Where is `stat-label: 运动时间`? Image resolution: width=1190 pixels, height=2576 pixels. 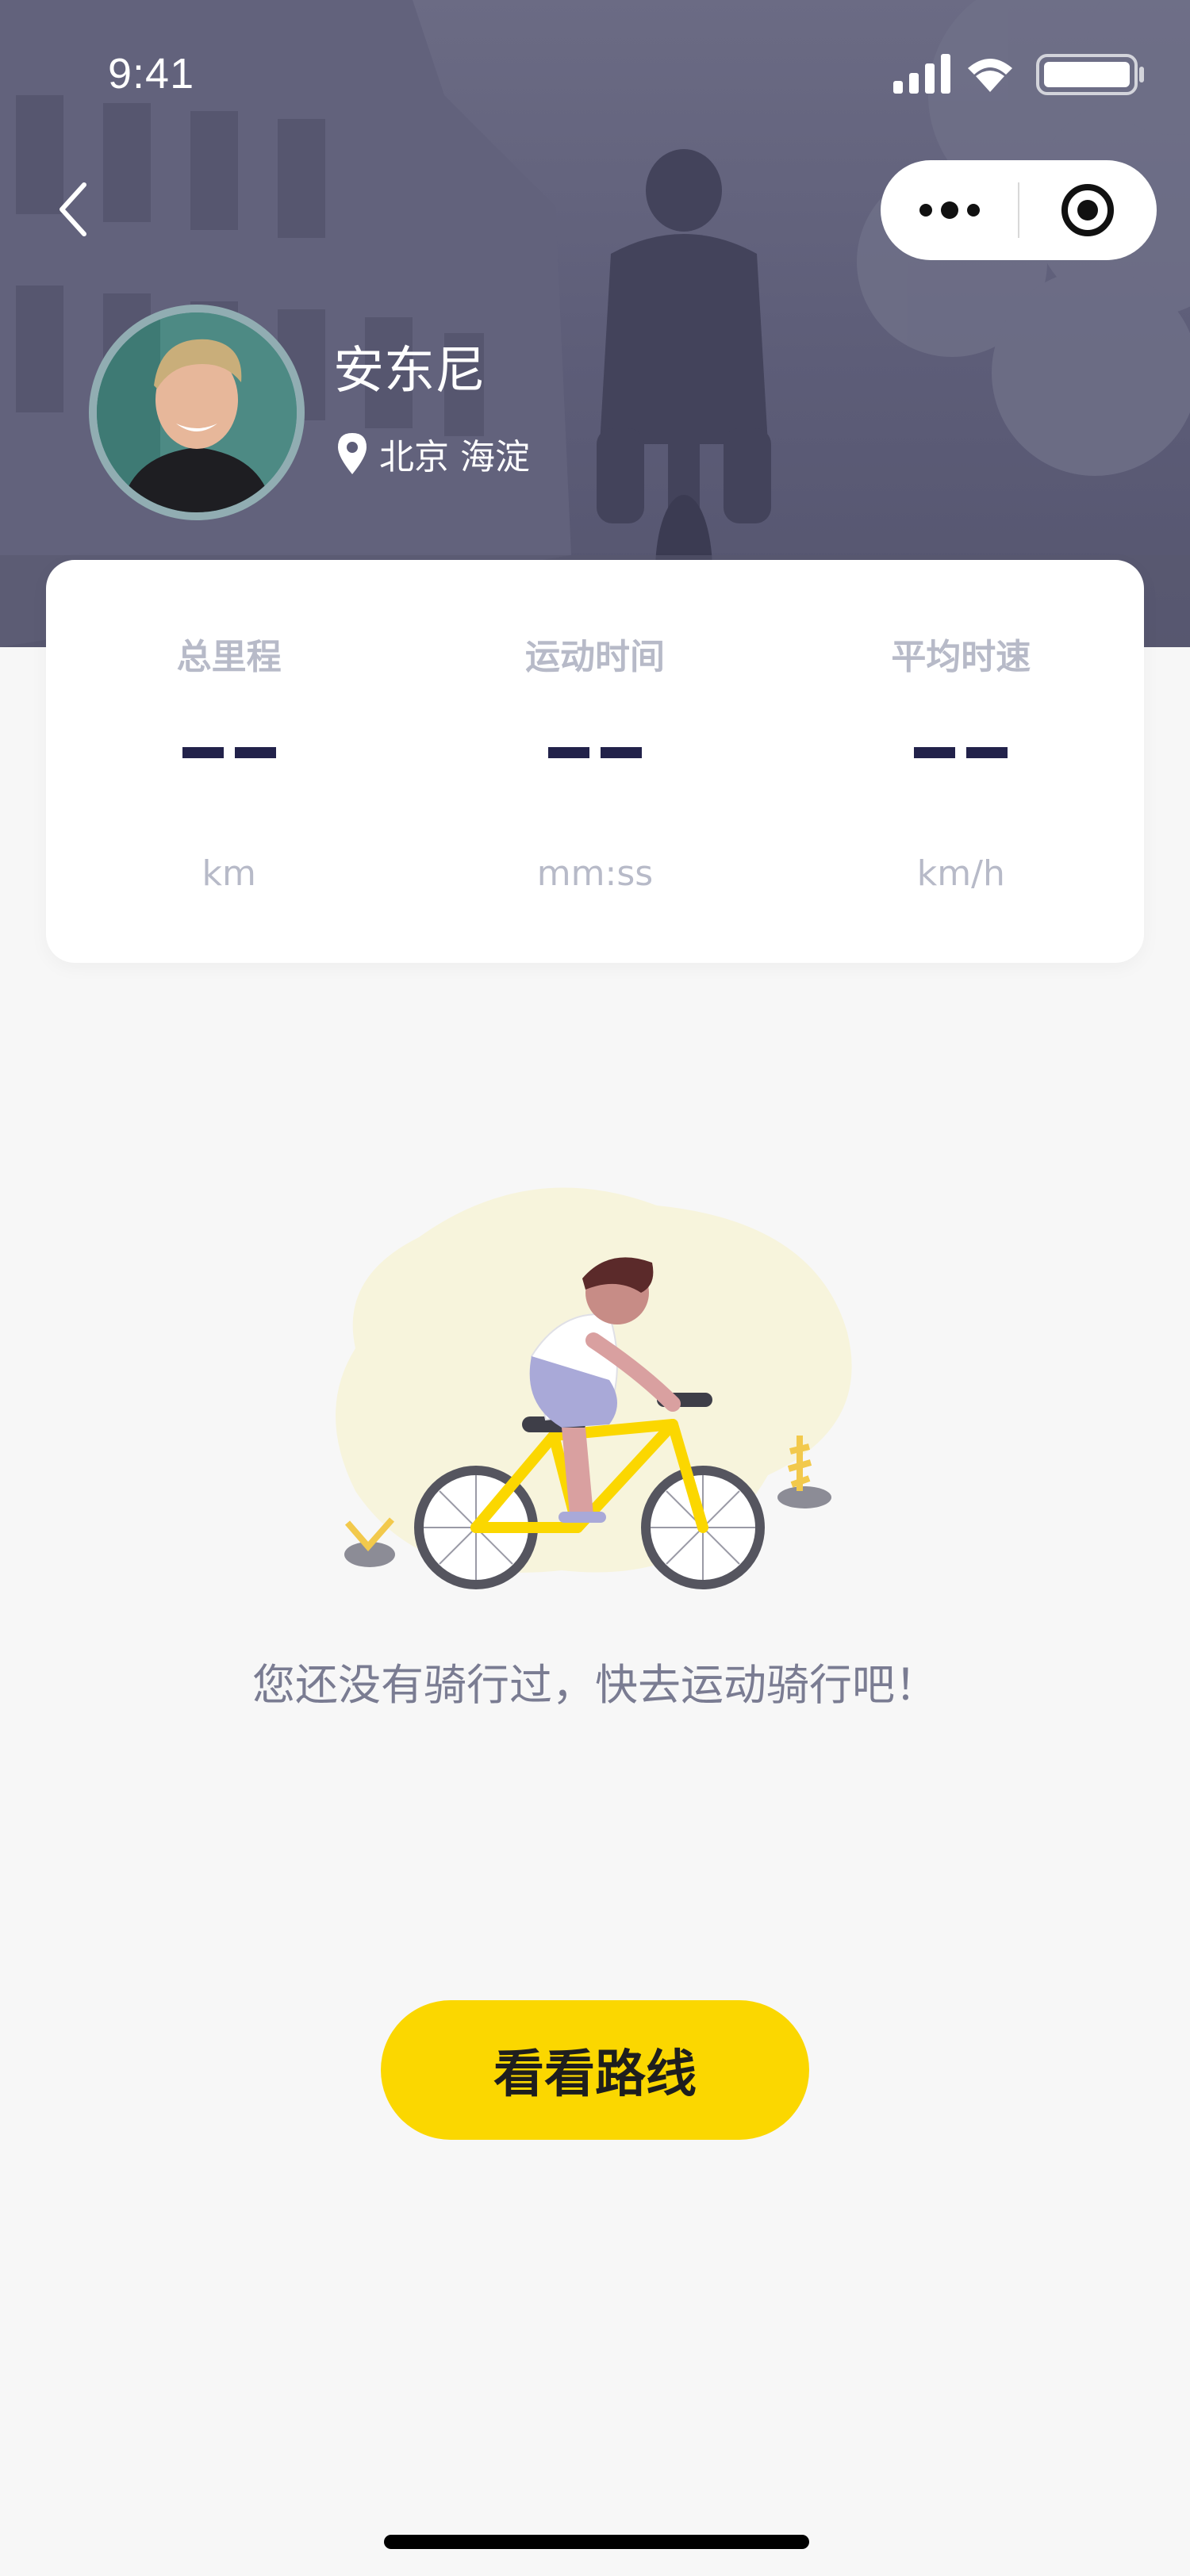 stat-label: 运动时间 is located at coordinates (594, 657).